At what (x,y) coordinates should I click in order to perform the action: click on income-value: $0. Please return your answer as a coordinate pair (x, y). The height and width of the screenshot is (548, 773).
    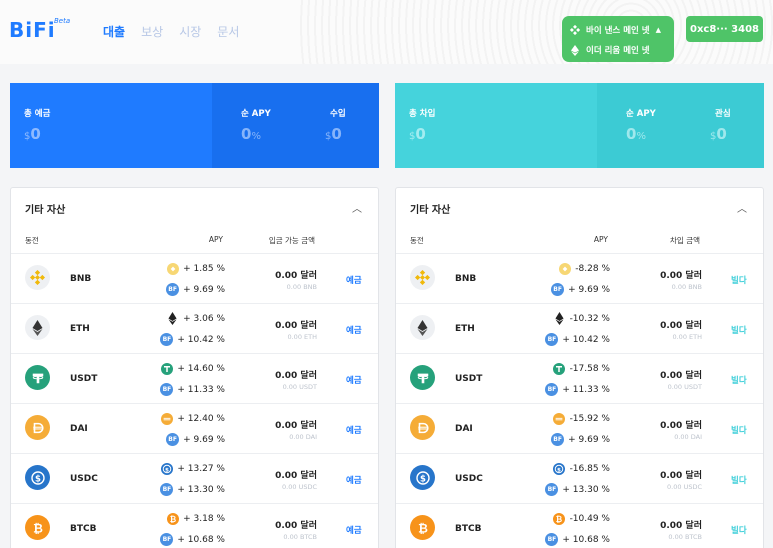
    Looking at the image, I should click on (333, 134).